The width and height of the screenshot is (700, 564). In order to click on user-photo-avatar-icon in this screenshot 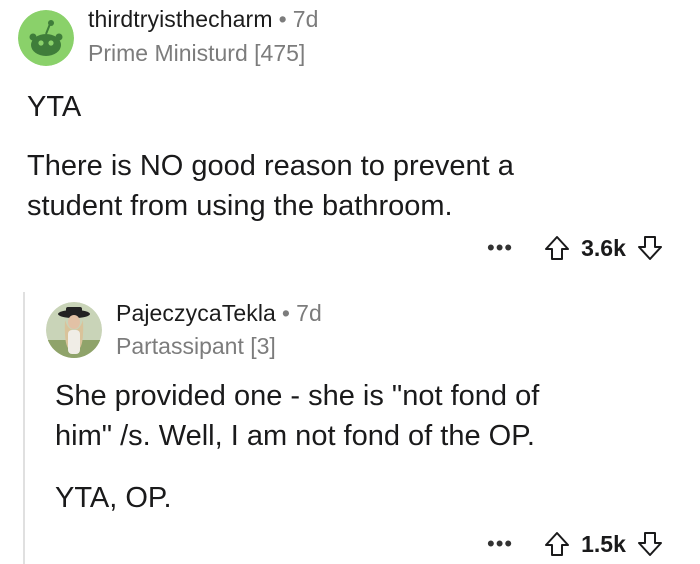, I will do `click(74, 330)`.